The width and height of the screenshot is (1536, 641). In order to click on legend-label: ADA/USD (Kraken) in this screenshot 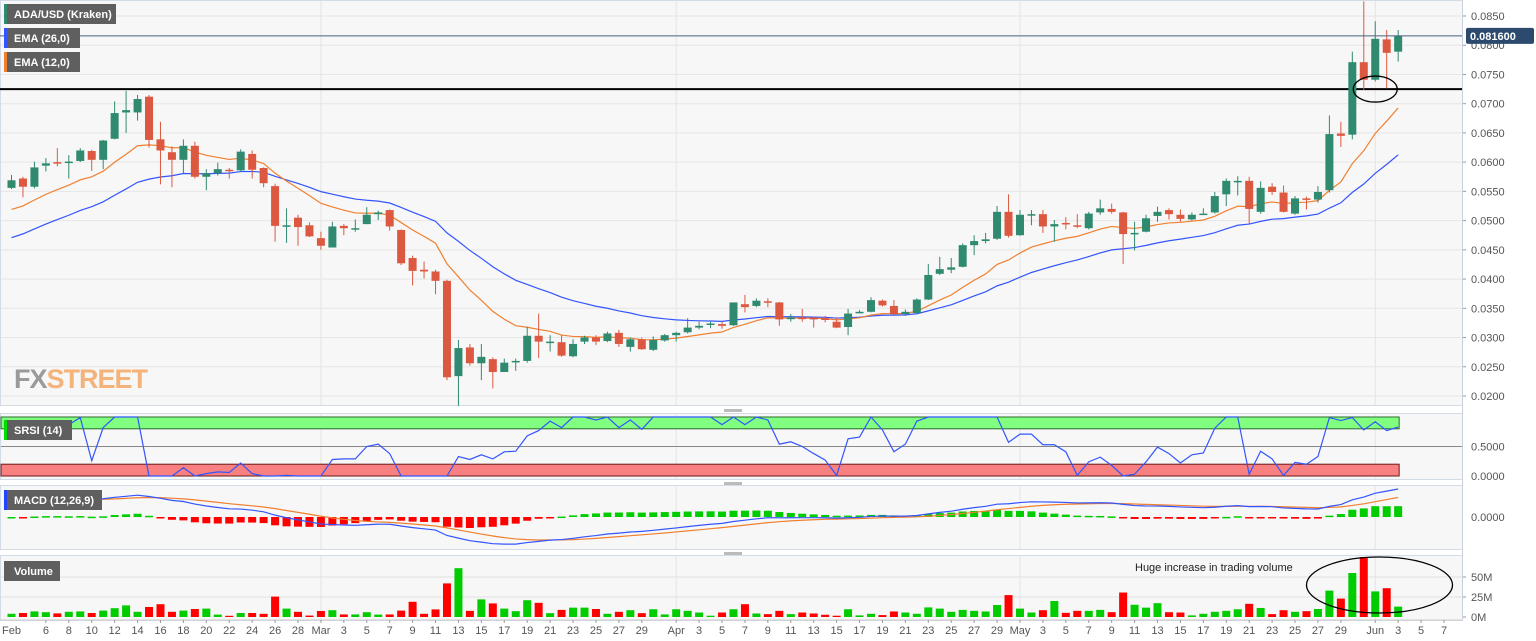, I will do `click(63, 15)`.